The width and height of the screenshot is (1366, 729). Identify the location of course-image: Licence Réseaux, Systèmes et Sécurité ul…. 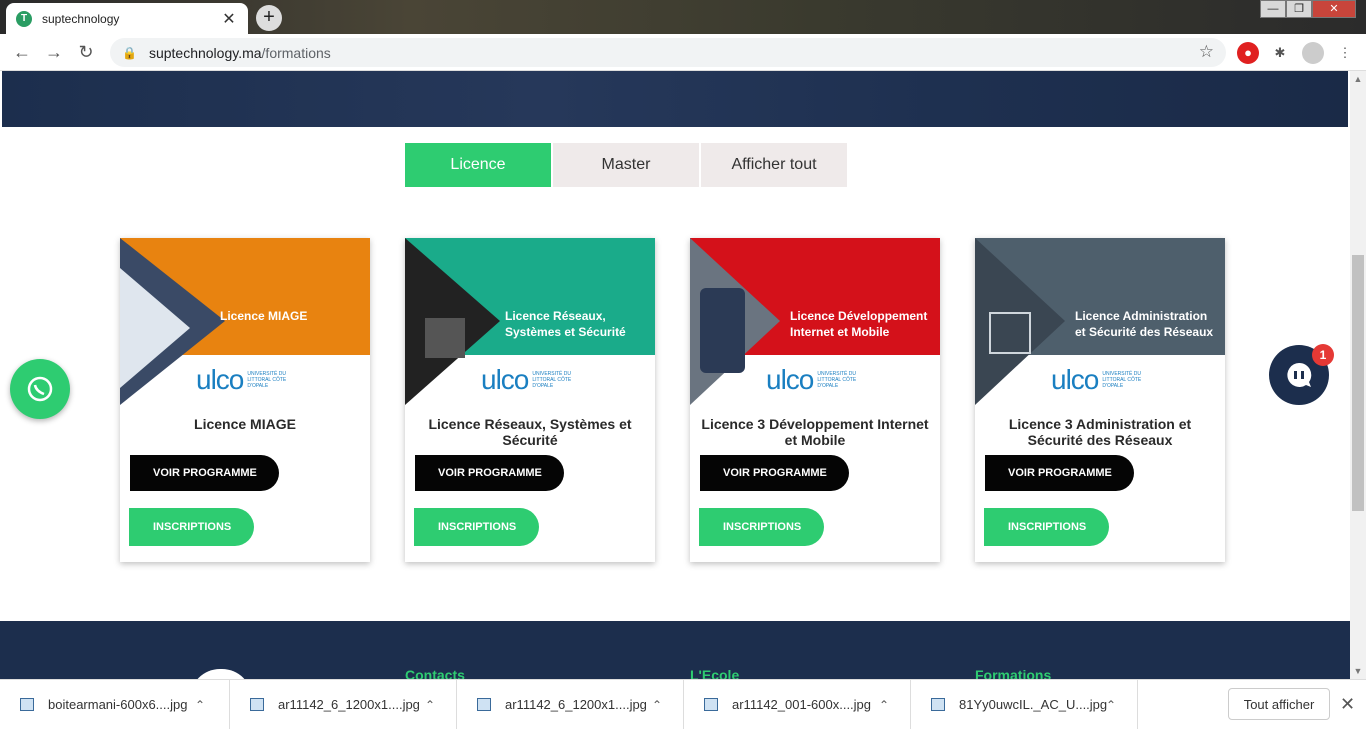
(530, 321).